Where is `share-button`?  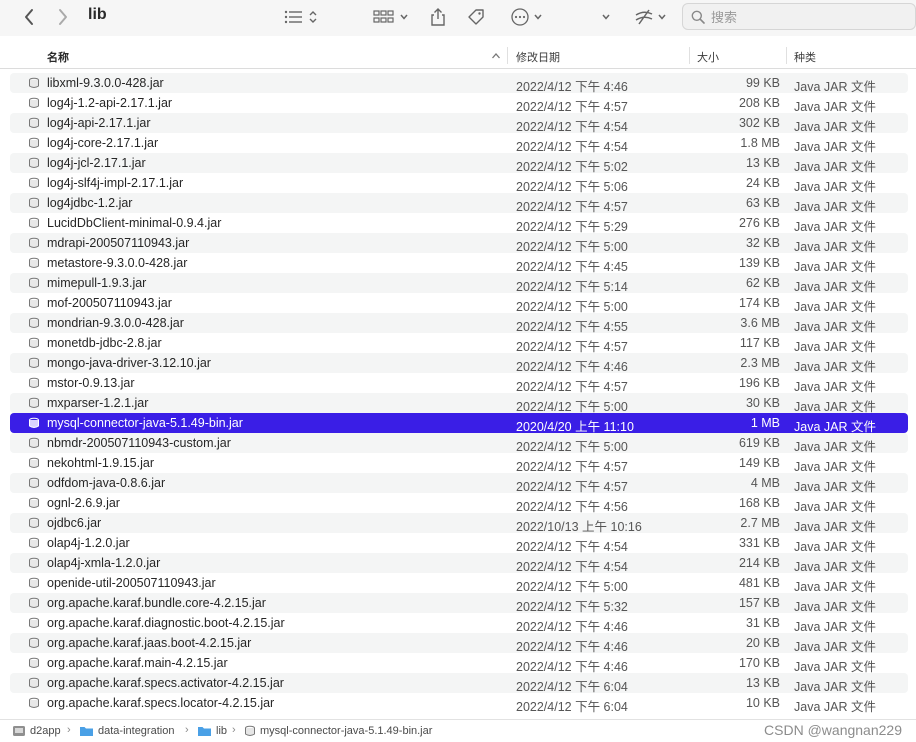 share-button is located at coordinates (438, 17).